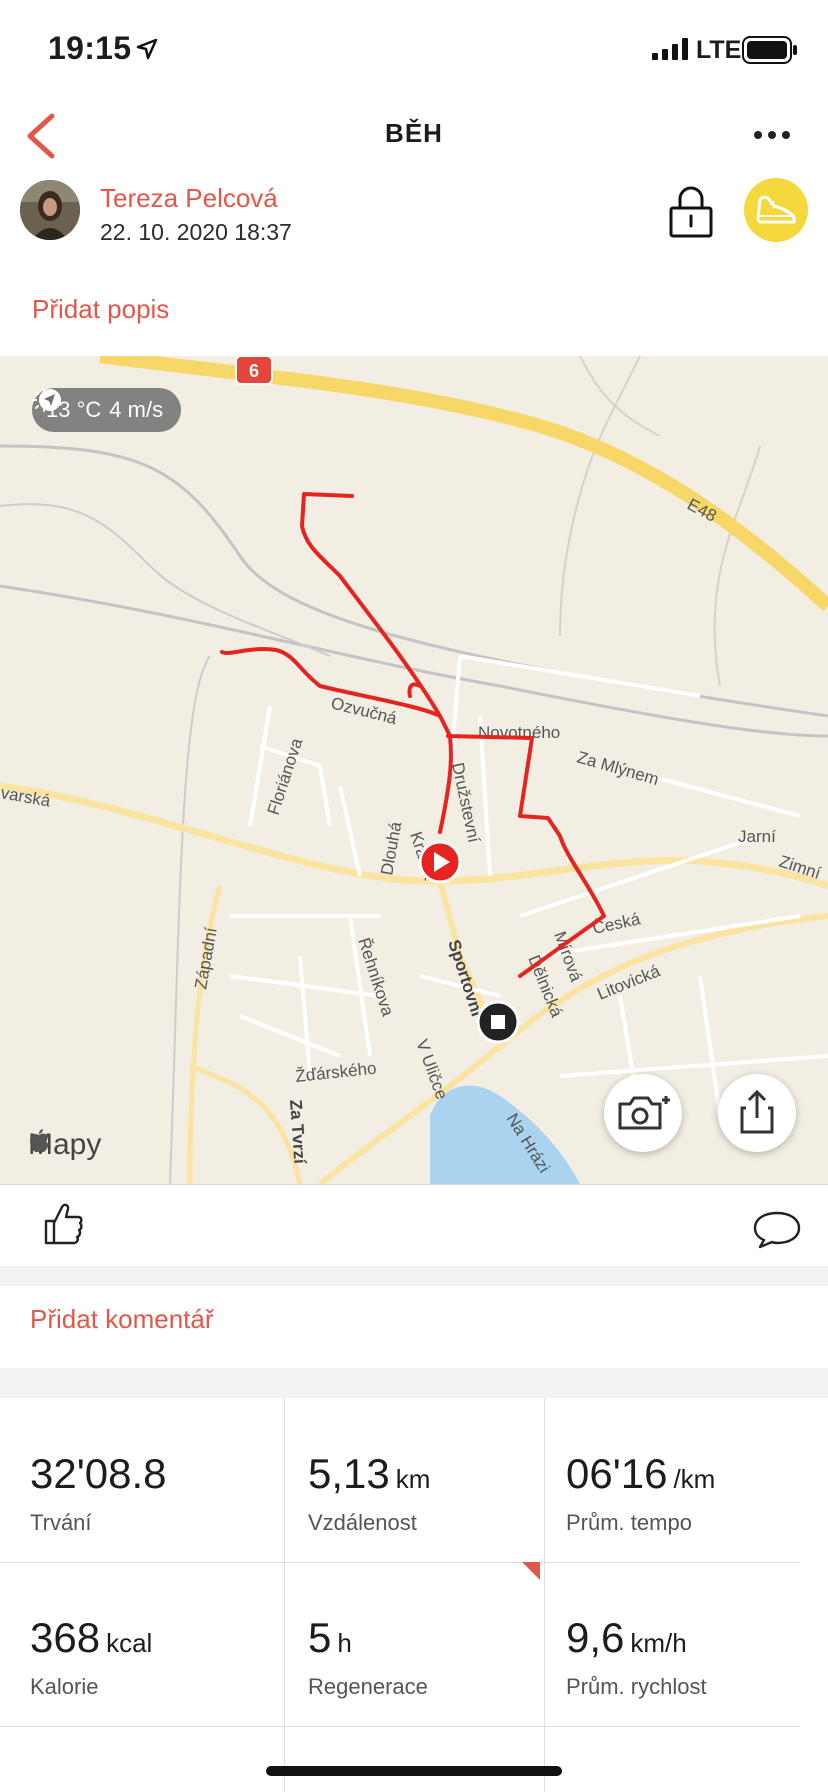 The width and height of the screenshot is (828, 1792). Describe the element at coordinates (757, 836) in the screenshot. I see `map-label: Jarní` at that location.